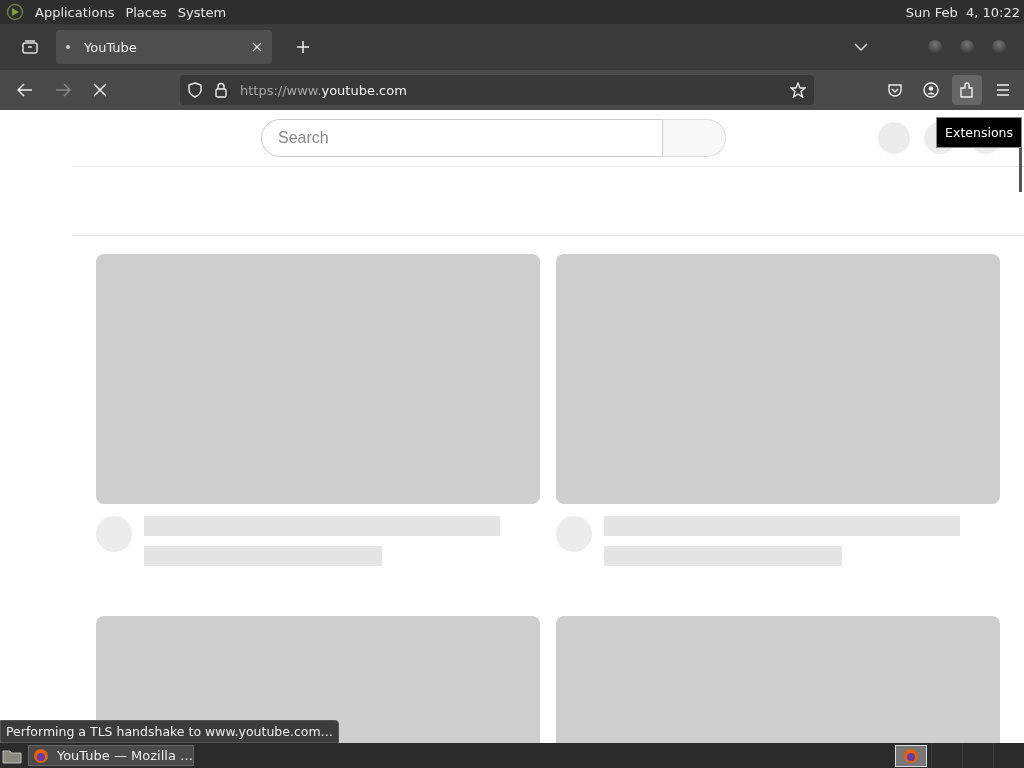  I want to click on panel-menu: Places, so click(146, 12).